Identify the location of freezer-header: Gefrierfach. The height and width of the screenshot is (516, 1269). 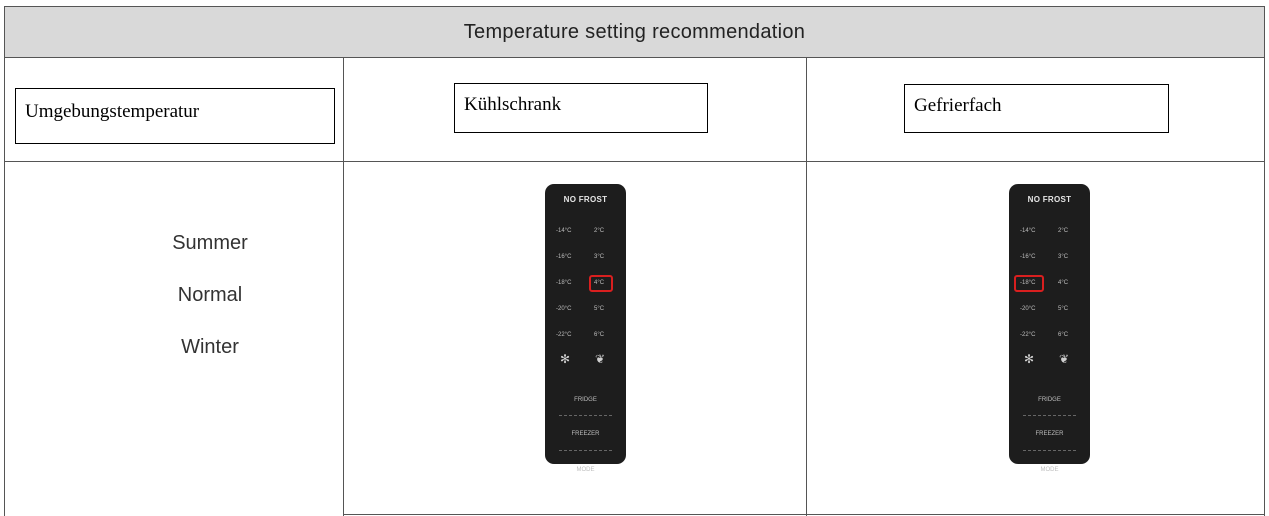
(1036, 108).